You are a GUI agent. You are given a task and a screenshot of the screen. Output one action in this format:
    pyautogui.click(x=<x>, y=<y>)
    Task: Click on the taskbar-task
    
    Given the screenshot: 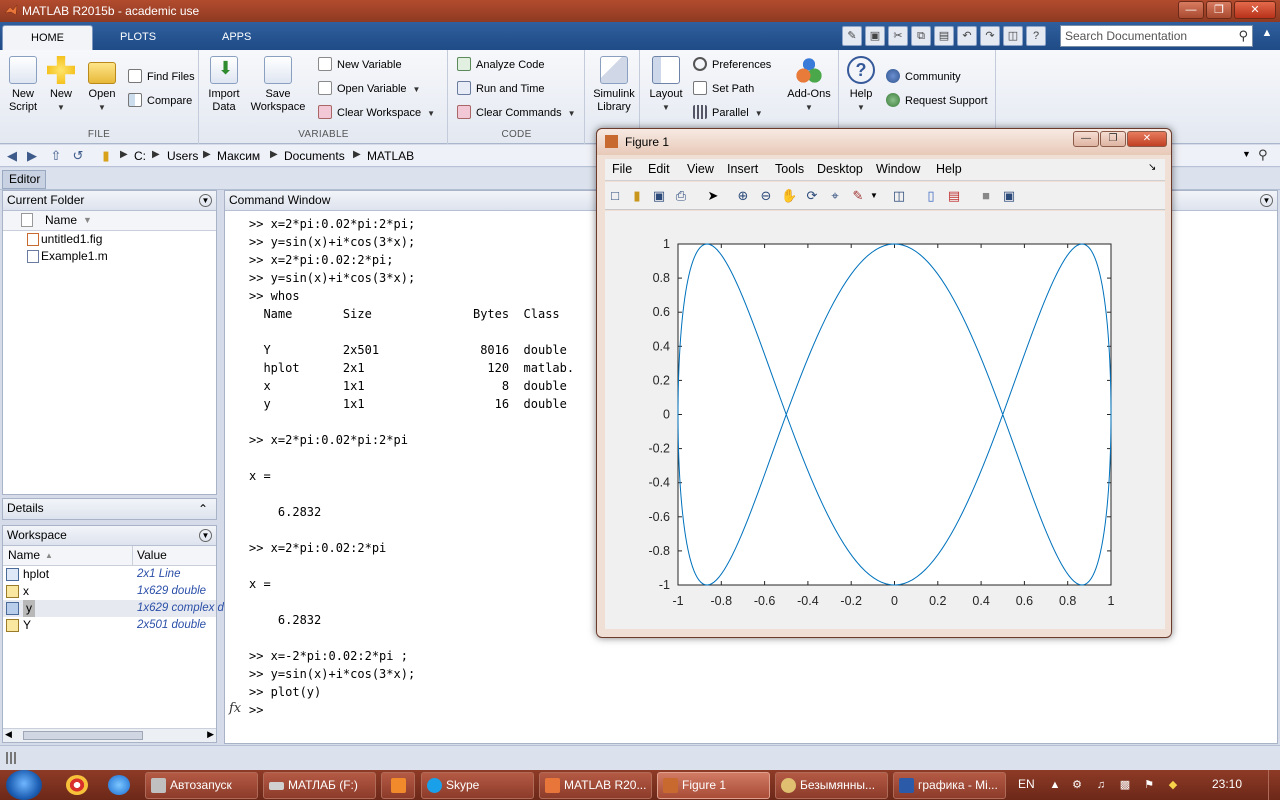 What is the action you would take?
    pyautogui.click(x=398, y=785)
    